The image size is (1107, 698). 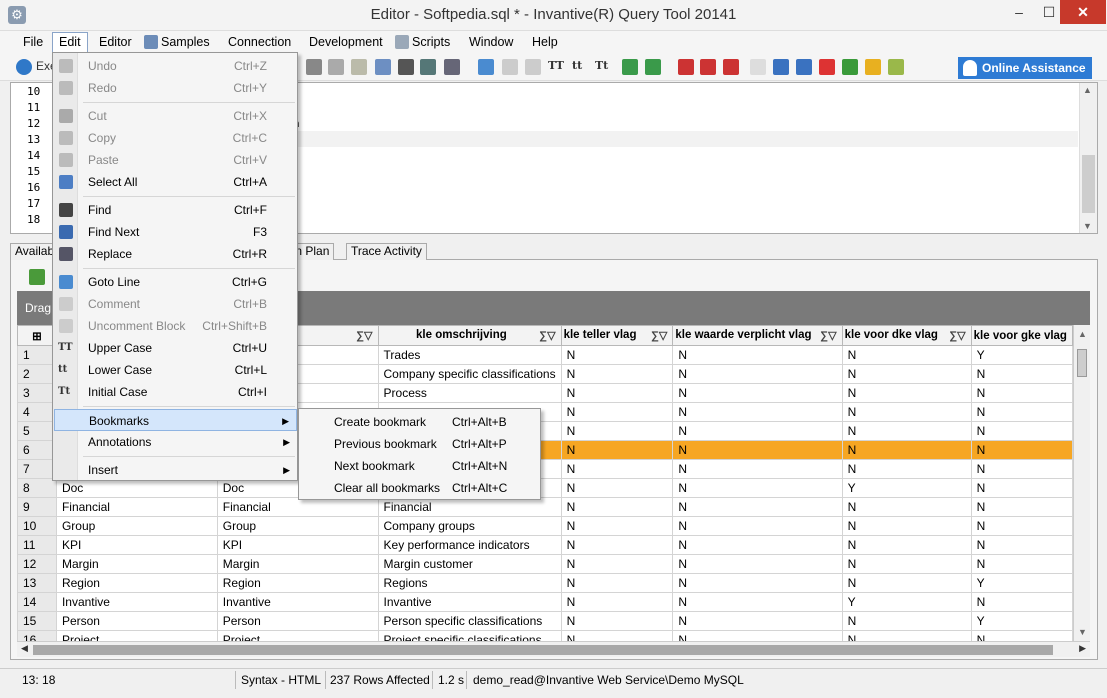 What do you see at coordinates (420, 466) in the screenshot?
I see `next-bookmark-item: Next bookmark Ctrl+Alt+N` at bounding box center [420, 466].